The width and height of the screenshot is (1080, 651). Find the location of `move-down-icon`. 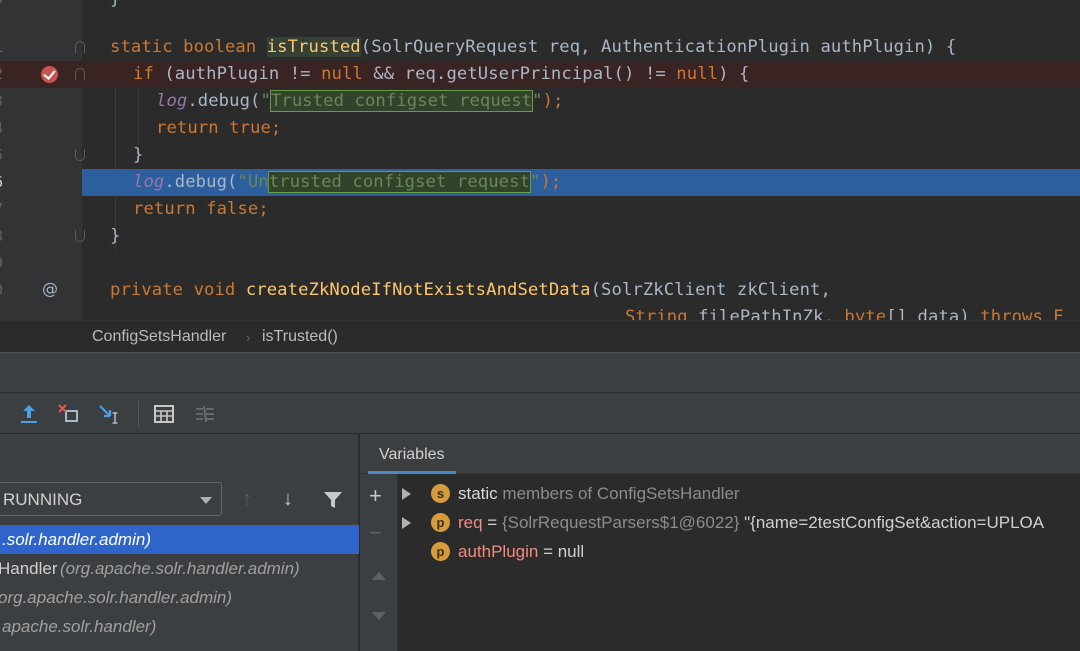

move-down-icon is located at coordinates (379, 615).